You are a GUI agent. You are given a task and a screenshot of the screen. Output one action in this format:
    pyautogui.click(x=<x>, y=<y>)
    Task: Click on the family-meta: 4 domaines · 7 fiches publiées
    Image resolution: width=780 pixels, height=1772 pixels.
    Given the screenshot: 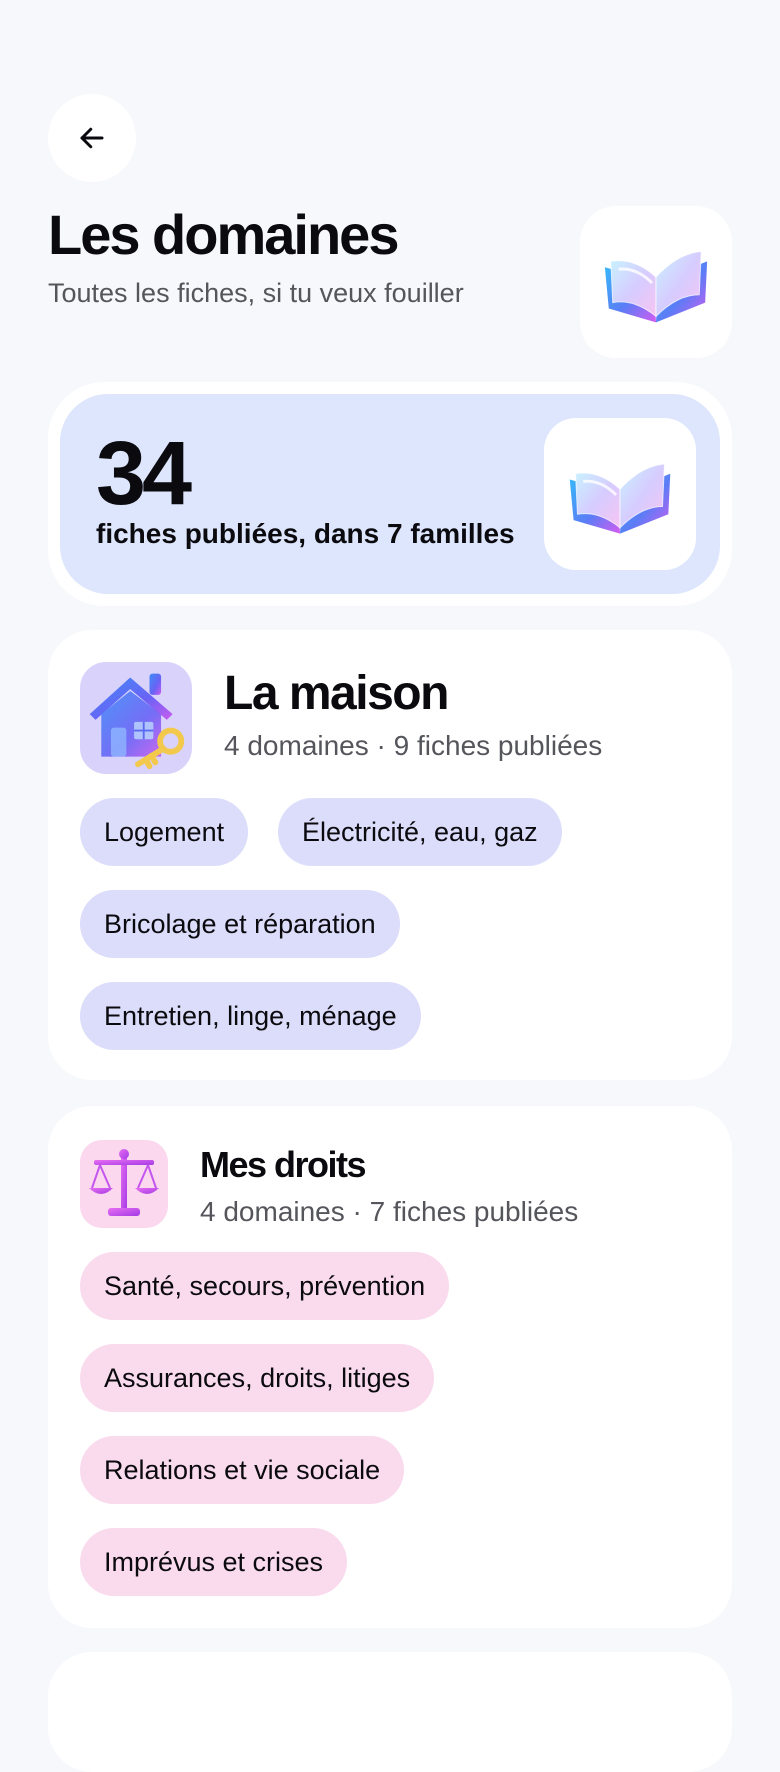 What is the action you would take?
    pyautogui.click(x=389, y=1211)
    